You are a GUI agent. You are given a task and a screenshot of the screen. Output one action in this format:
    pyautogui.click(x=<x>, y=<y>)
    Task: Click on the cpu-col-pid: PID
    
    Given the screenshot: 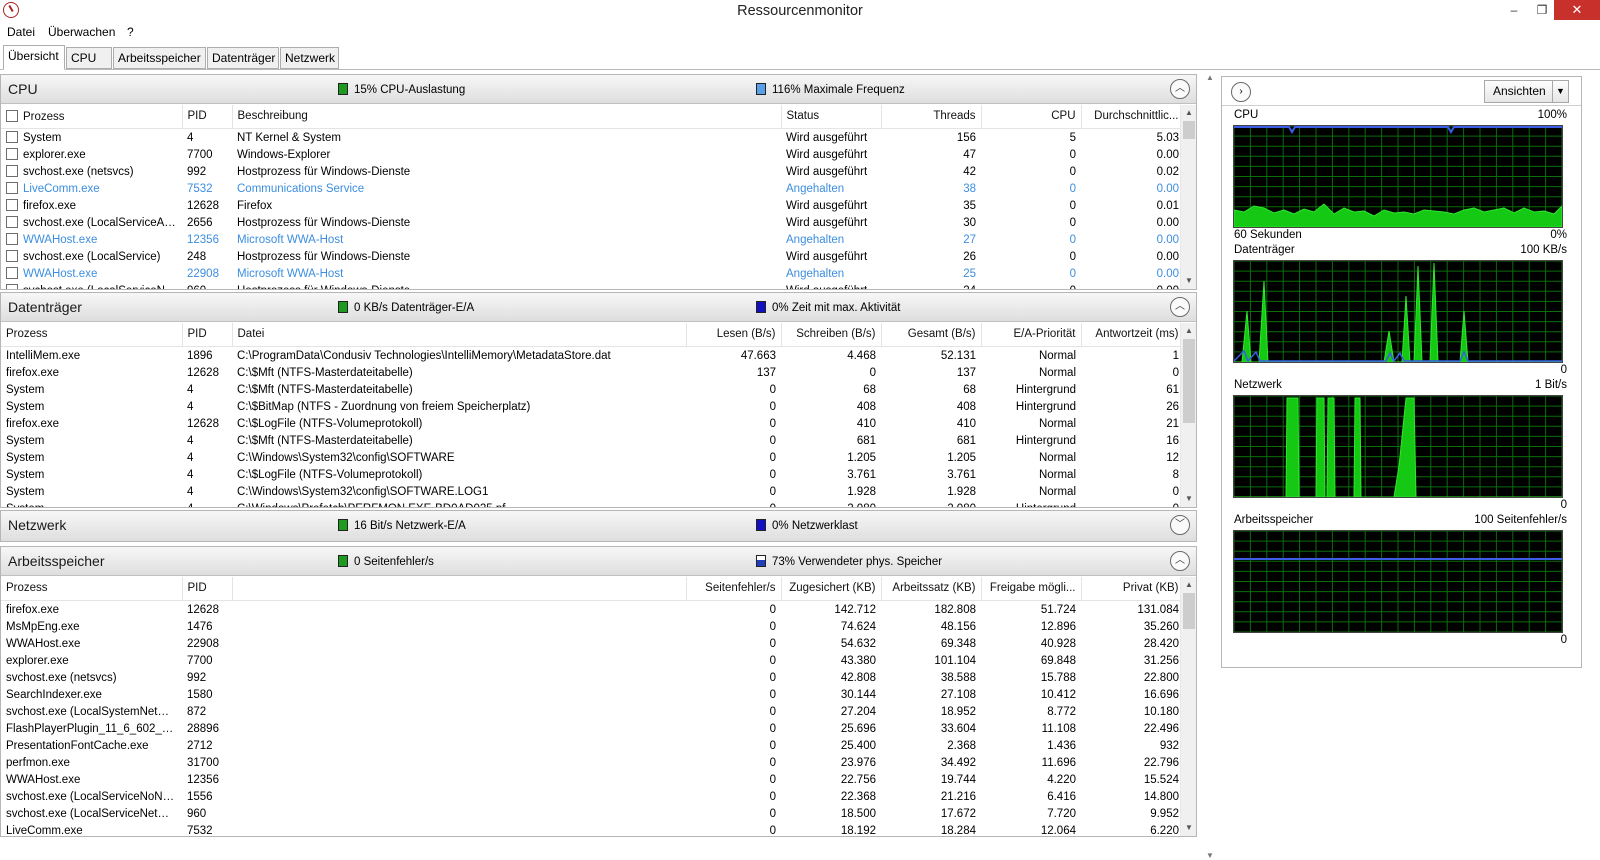 What is the action you would take?
    pyautogui.click(x=207, y=117)
    